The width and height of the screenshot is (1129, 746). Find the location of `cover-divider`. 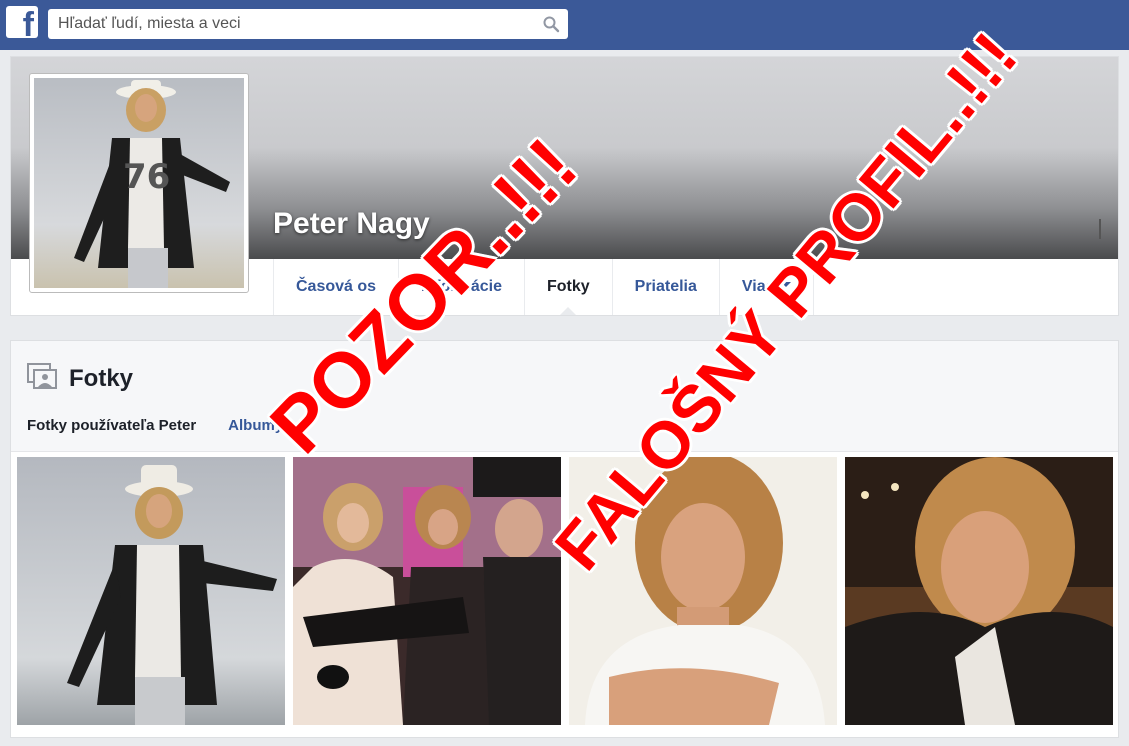

cover-divider is located at coordinates (1100, 229).